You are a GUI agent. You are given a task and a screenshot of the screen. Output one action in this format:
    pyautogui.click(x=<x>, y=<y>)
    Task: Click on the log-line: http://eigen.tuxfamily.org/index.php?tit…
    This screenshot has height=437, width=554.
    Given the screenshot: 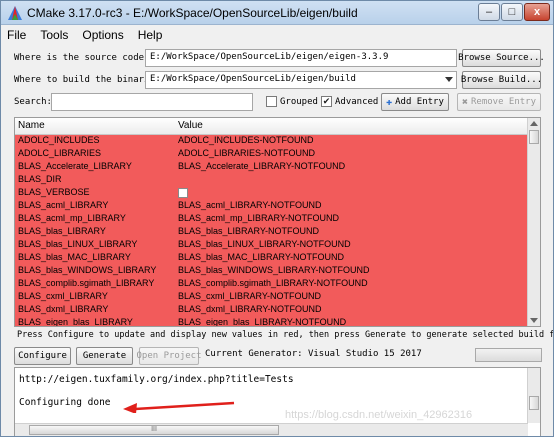 What is the action you would take?
    pyautogui.click(x=156, y=379)
    